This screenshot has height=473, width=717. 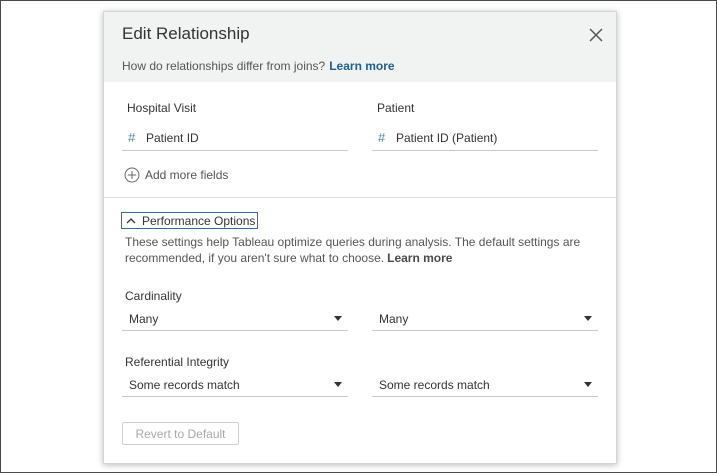 What do you see at coordinates (224, 66) in the screenshot?
I see `subtitle-text: How do relationships differ from joins?` at bounding box center [224, 66].